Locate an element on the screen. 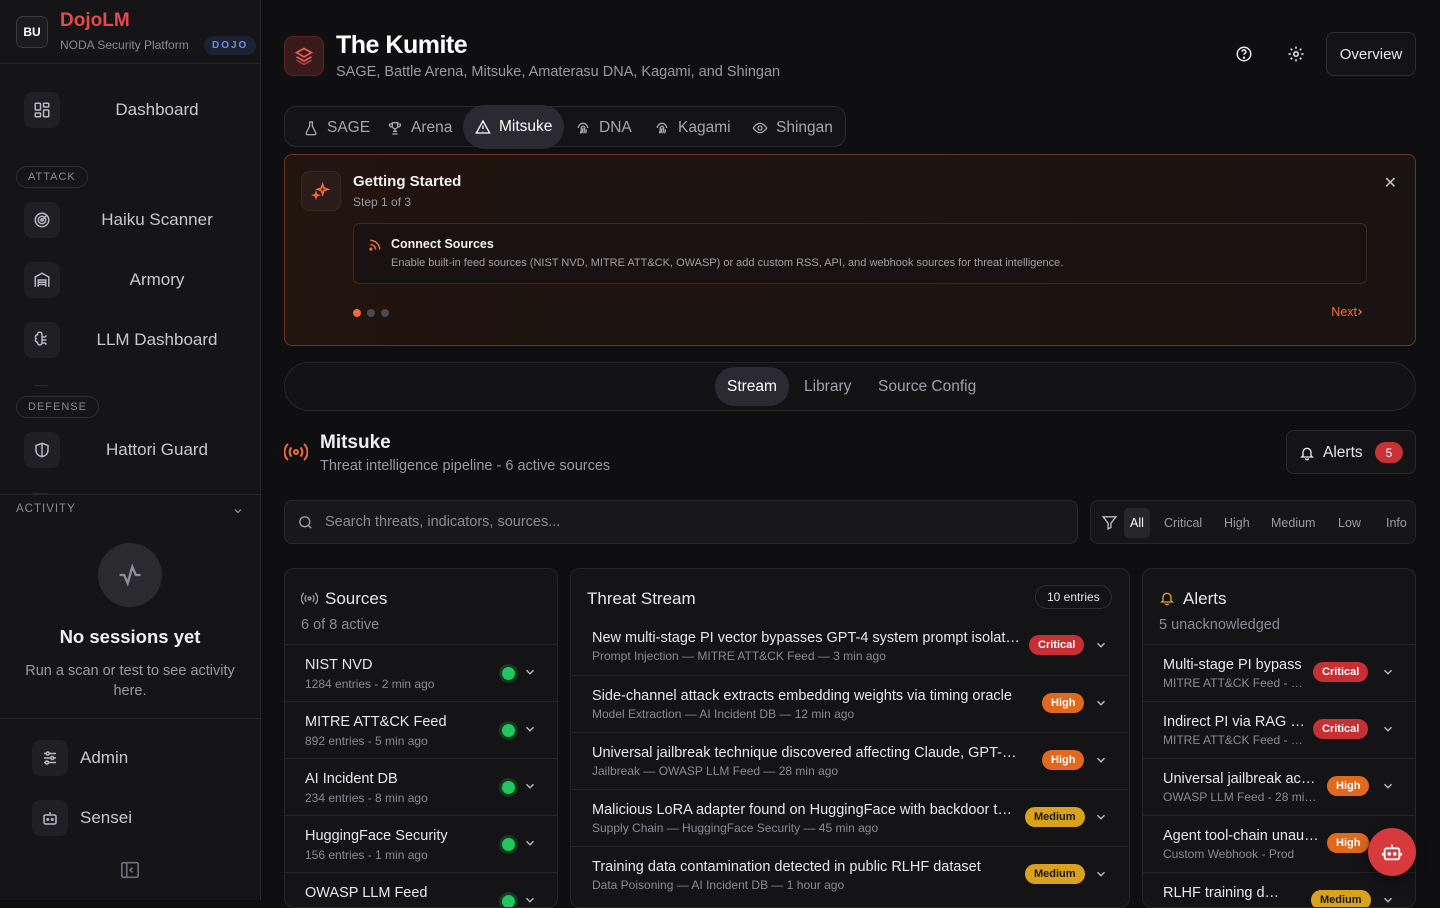 The image size is (1440, 908). help-icon is located at coordinates (1244, 54).